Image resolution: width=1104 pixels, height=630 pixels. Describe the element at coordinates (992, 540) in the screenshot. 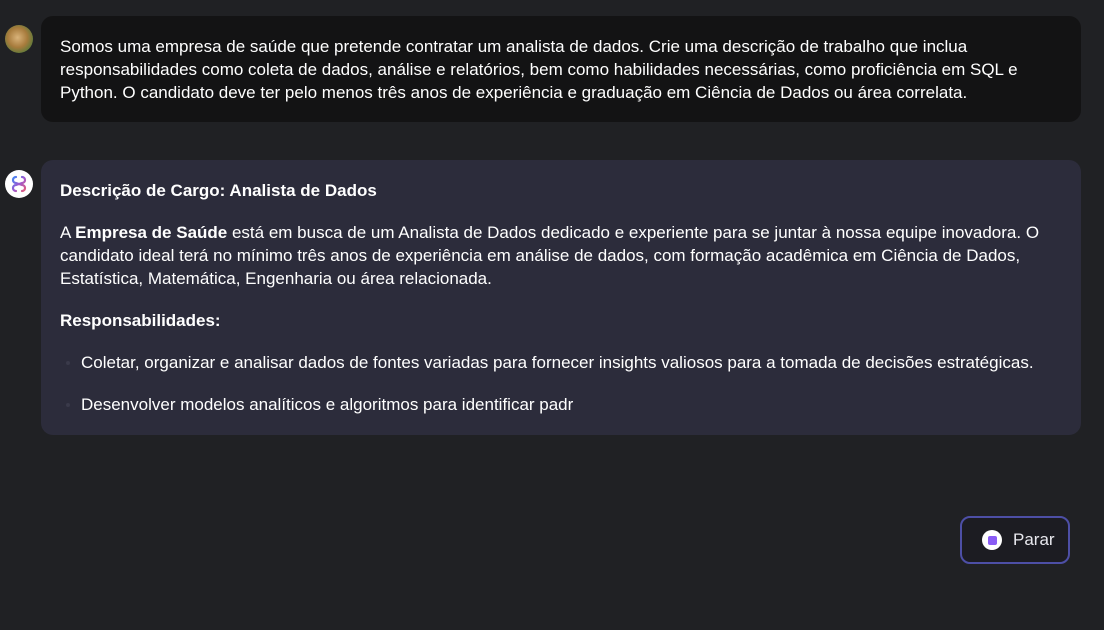

I see `stop-icon` at that location.